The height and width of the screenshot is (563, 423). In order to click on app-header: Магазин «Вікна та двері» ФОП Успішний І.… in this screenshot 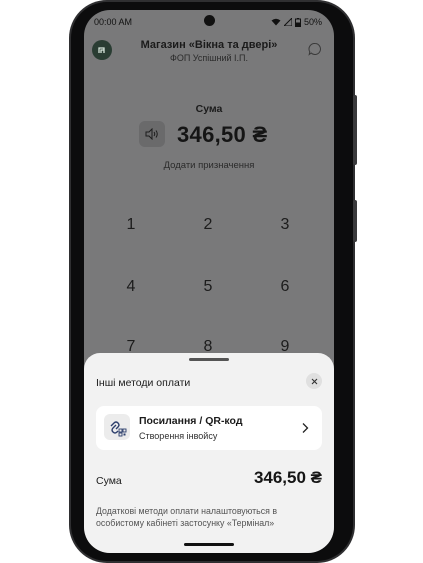, I will do `click(209, 54)`.